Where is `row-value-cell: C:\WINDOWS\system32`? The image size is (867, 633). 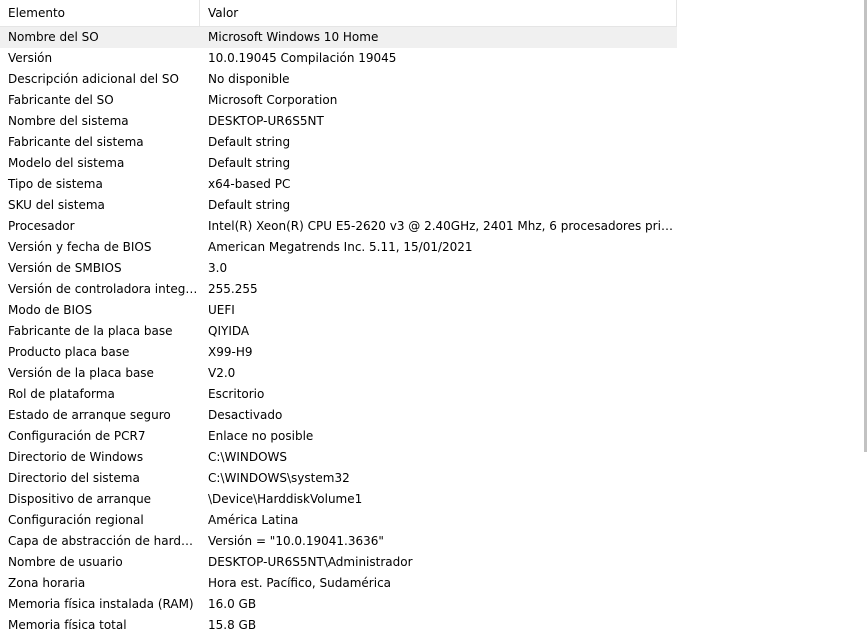 row-value-cell: C:\WINDOWS\system32 is located at coordinates (279, 478).